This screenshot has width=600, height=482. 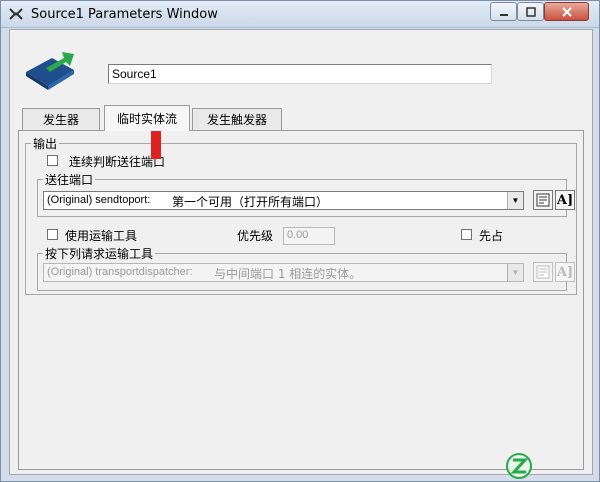 I want to click on tab-source: 发生器, so click(x=61, y=119).